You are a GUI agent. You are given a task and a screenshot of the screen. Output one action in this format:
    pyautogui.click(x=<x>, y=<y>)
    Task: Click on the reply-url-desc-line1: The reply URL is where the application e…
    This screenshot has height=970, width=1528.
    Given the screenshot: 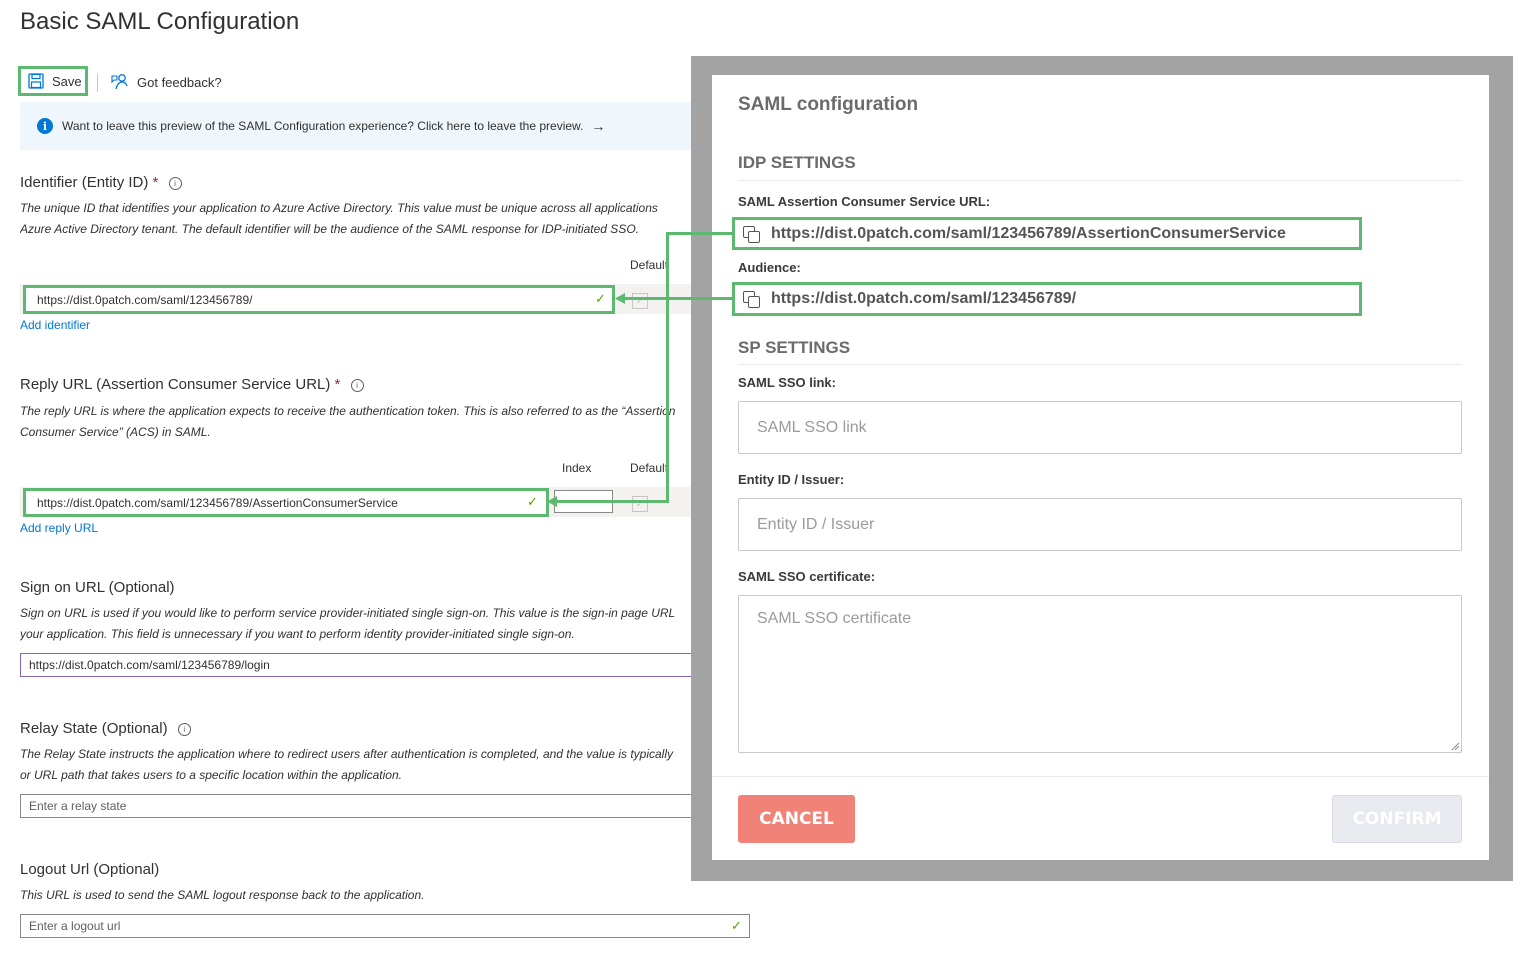 What is the action you would take?
    pyautogui.click(x=348, y=411)
    